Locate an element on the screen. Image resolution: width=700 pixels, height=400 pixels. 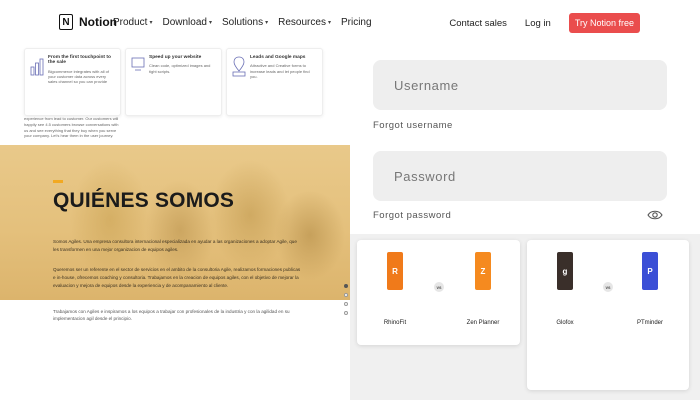
tool-name: RhinoFit is located at coordinates (395, 323).